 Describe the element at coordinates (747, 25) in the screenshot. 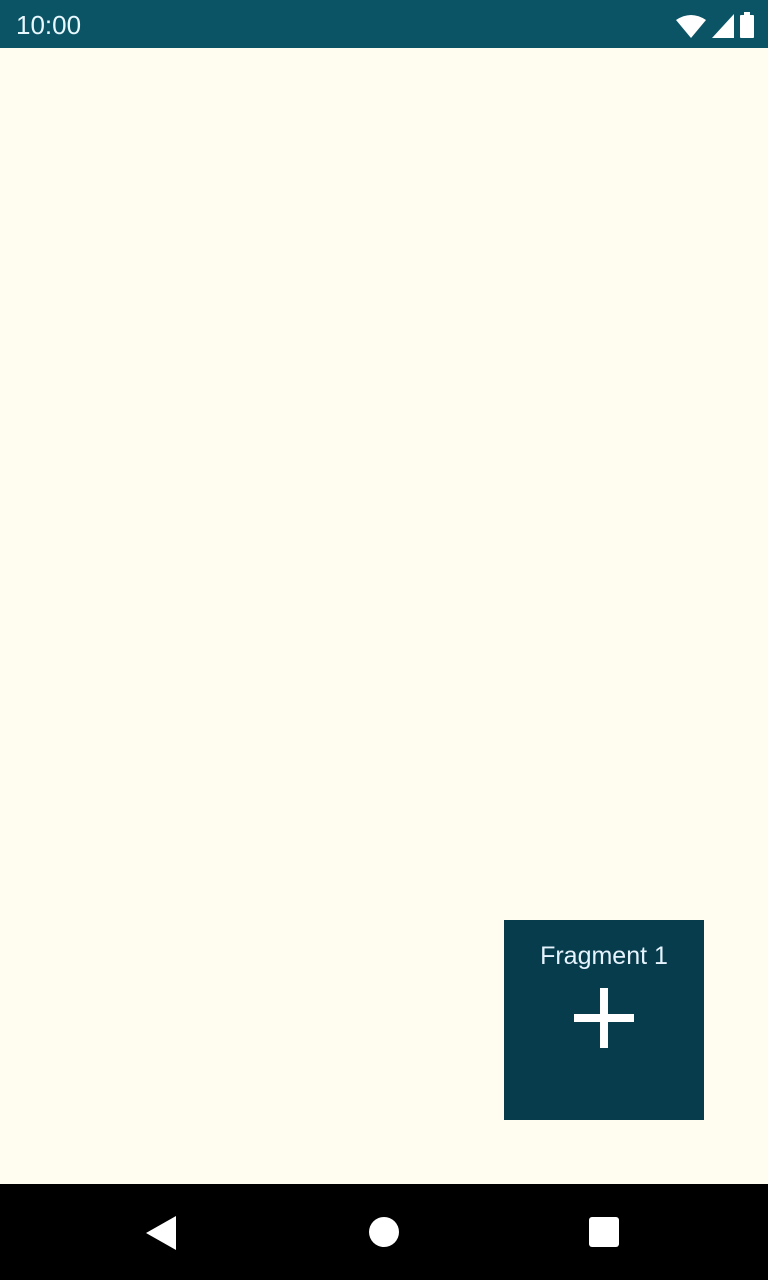

I see `battery-icon` at that location.